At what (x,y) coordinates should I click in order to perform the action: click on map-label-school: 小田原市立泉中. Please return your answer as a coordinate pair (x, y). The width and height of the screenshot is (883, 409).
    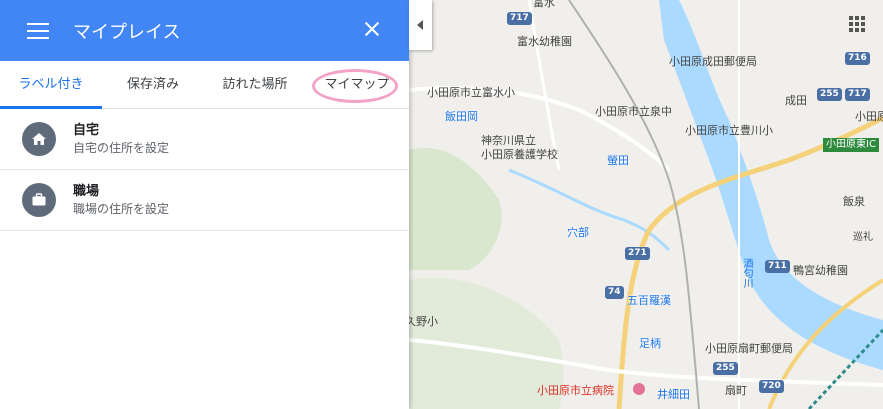
    Looking at the image, I should click on (633, 111).